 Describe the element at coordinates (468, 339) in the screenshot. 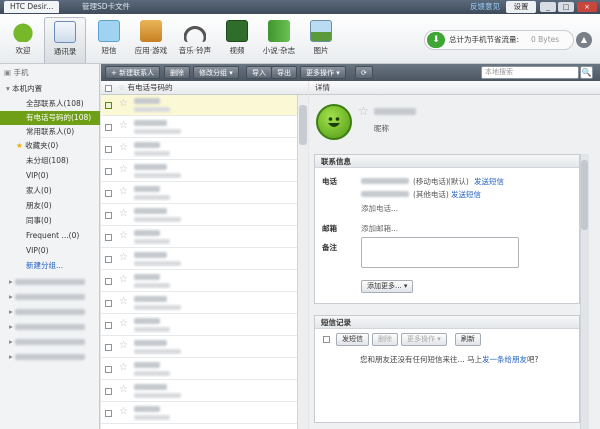

I see `sms-refresh-button: 刷新` at that location.